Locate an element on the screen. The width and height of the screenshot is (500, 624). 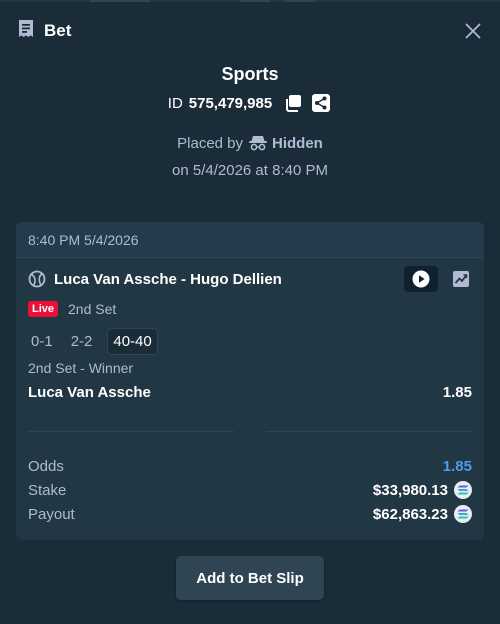
market-name: 2nd Set - Winner is located at coordinates (81, 368).